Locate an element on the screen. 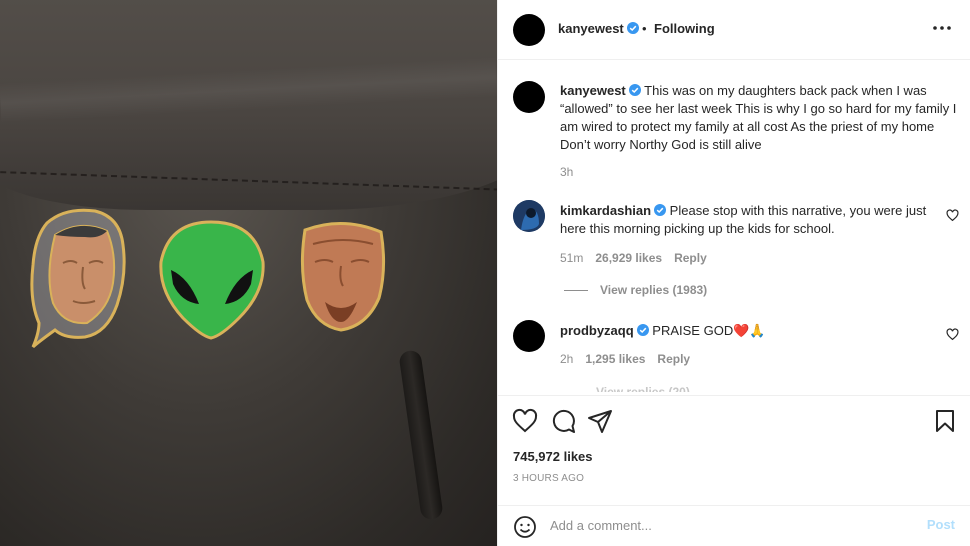  alien-pin is located at coordinates (212, 280).